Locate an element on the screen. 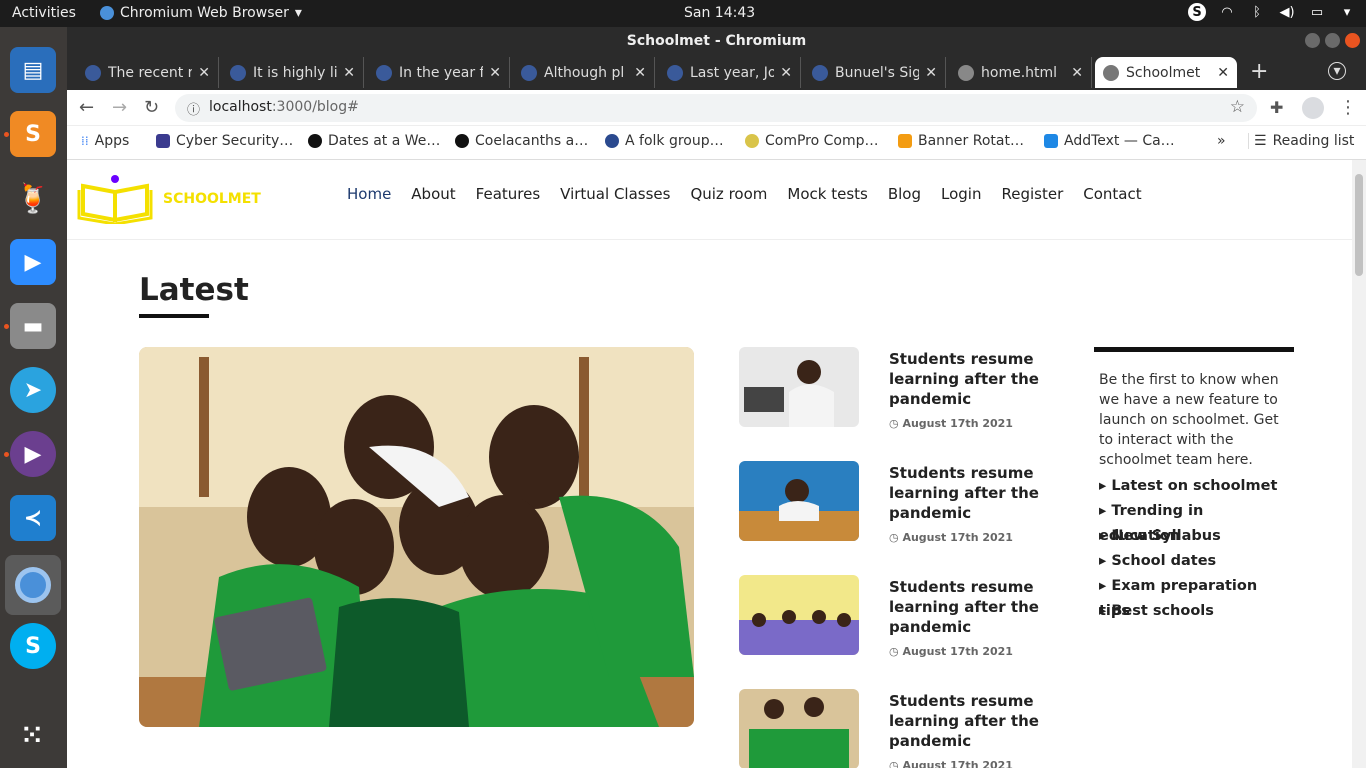 The height and width of the screenshot is (768, 1366). tab-3: Although pl ✕ is located at coordinates (584, 72).